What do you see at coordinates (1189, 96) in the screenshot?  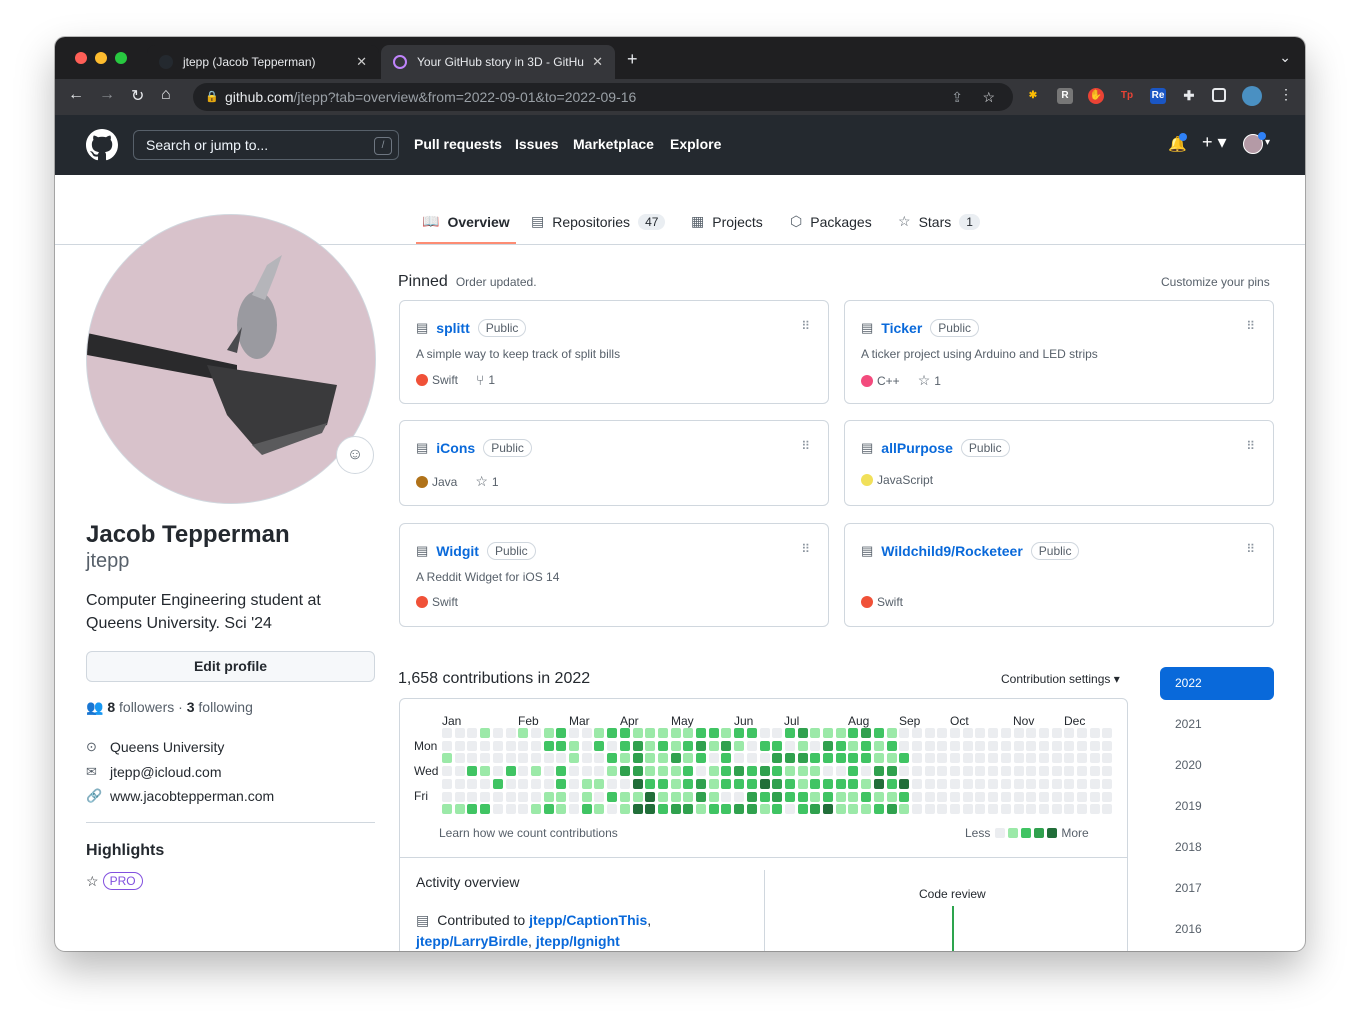 I see `extensions-puzzle-icon: ✚` at bounding box center [1189, 96].